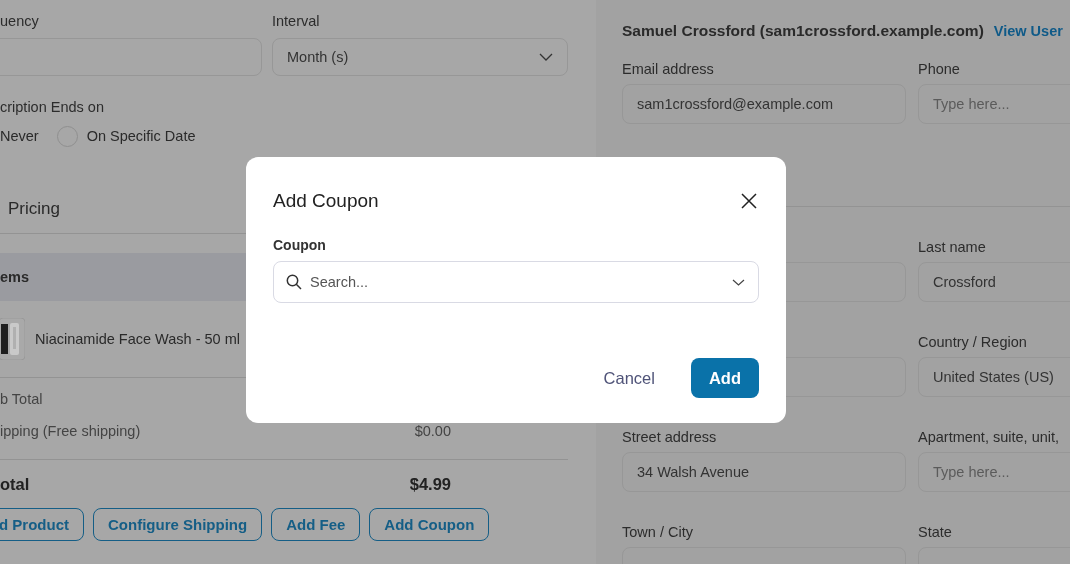  What do you see at coordinates (15, 277) in the screenshot?
I see `column-header: ems` at bounding box center [15, 277].